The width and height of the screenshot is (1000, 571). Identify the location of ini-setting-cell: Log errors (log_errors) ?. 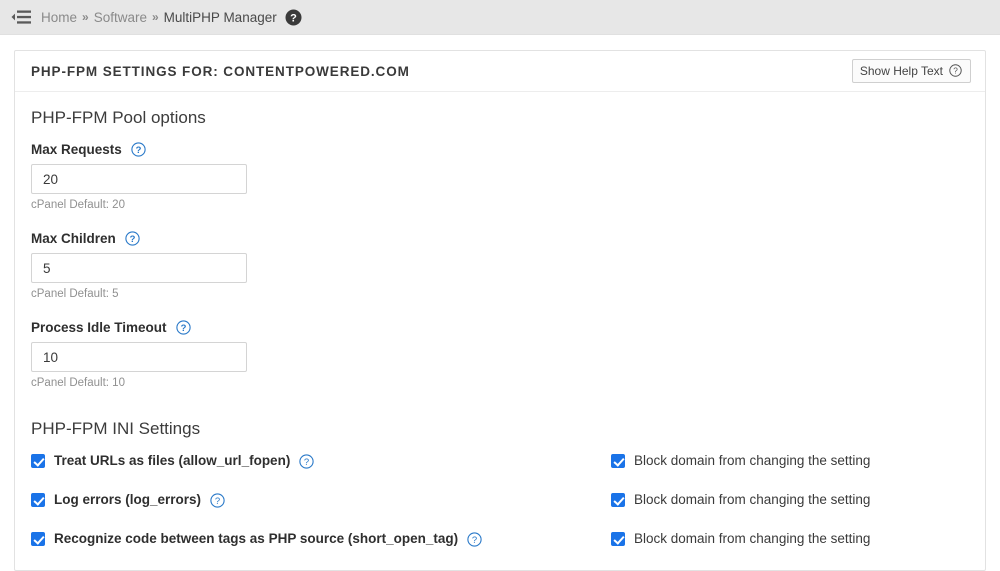
(321, 500).